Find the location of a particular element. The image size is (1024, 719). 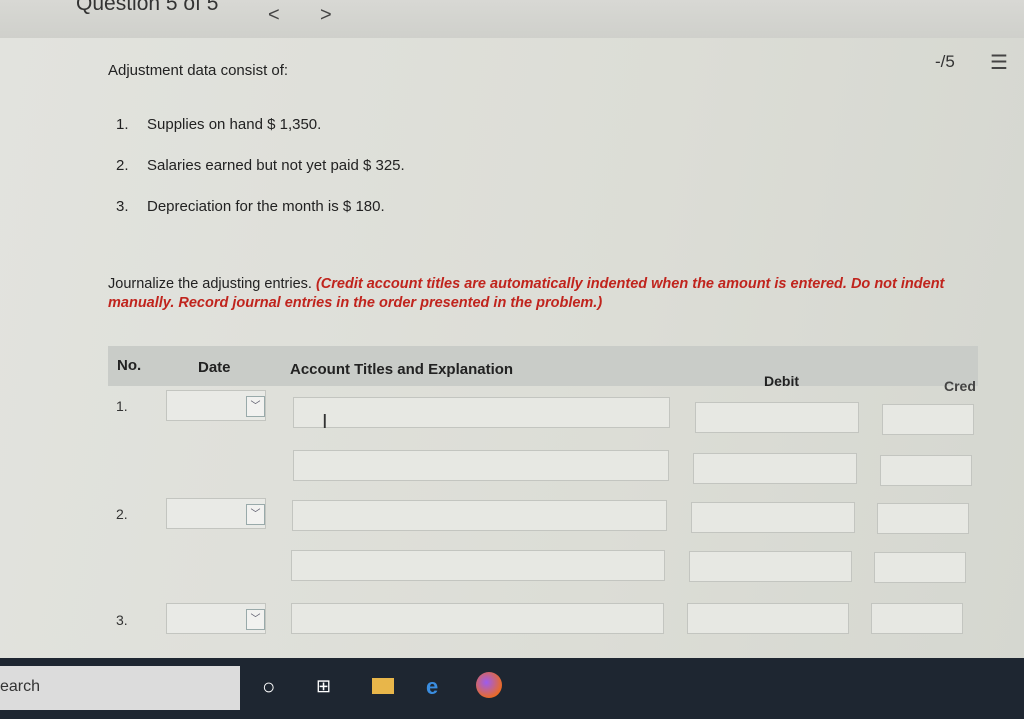

problem-headline: Adjustment data consist of: is located at coordinates (198, 70).